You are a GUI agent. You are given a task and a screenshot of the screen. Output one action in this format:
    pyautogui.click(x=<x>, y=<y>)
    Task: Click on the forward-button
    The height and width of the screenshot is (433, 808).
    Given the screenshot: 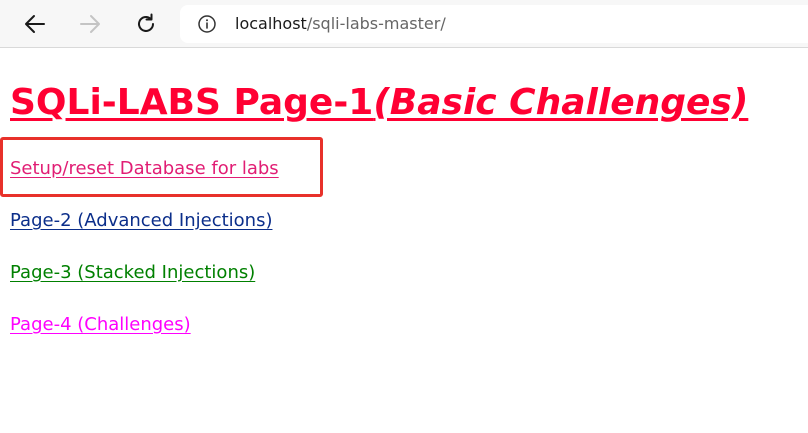 What is the action you would take?
    pyautogui.click(x=90, y=24)
    